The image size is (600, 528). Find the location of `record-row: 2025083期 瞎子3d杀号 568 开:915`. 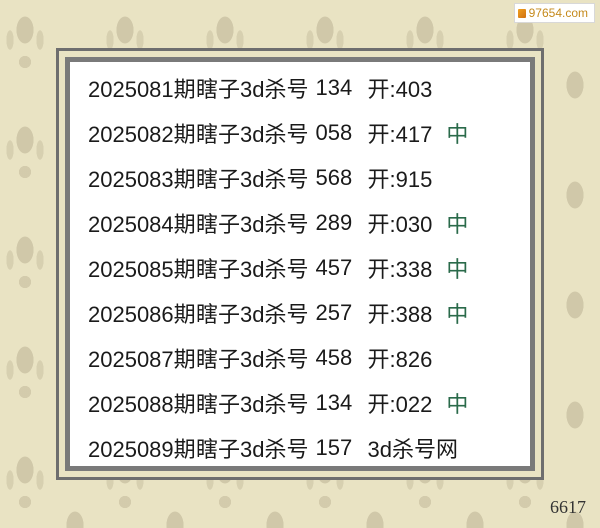

record-row: 2025083期 瞎子3d杀号 568 开:915 is located at coordinates (300, 177).